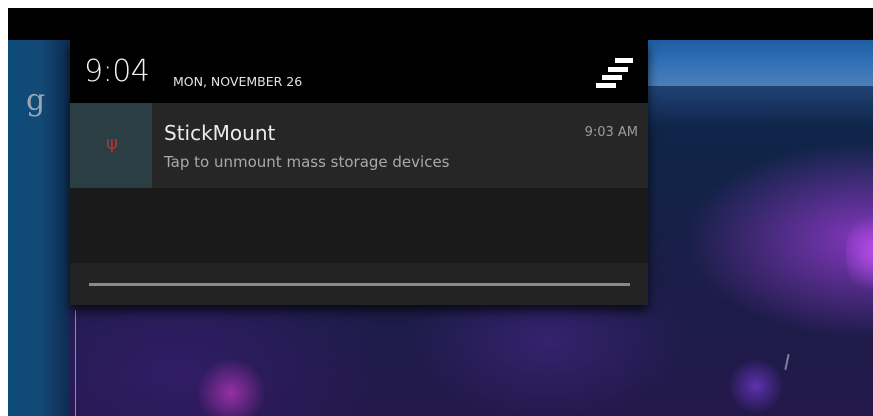 The height and width of the screenshot is (416, 873). Describe the element at coordinates (787, 362) in the screenshot. I see `wallpaper-streak` at that location.